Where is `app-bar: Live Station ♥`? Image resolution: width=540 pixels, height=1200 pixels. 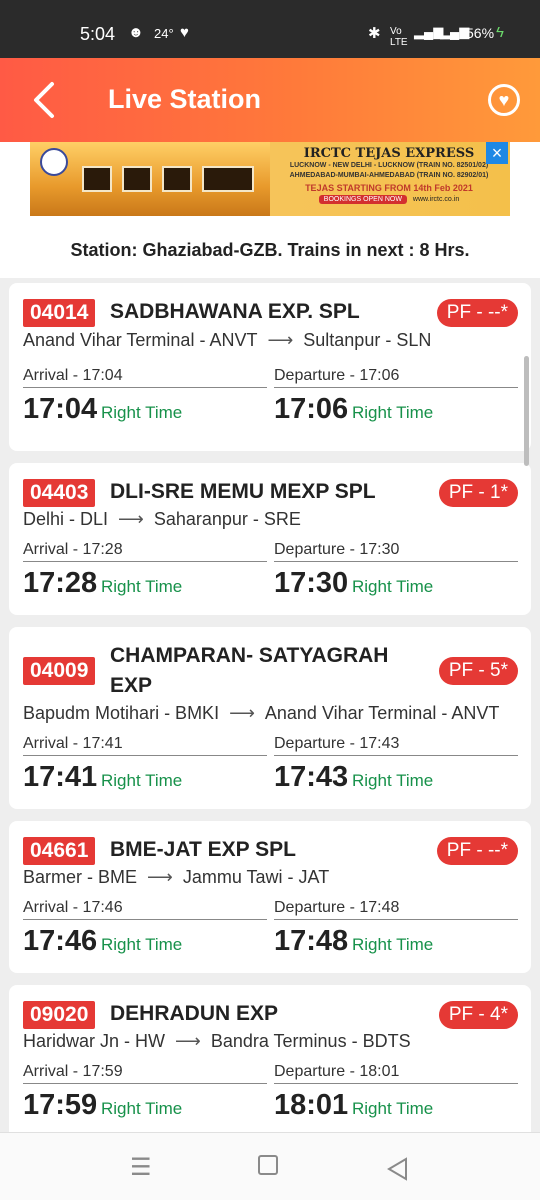
app-bar: Live Station ♥ is located at coordinates (270, 100).